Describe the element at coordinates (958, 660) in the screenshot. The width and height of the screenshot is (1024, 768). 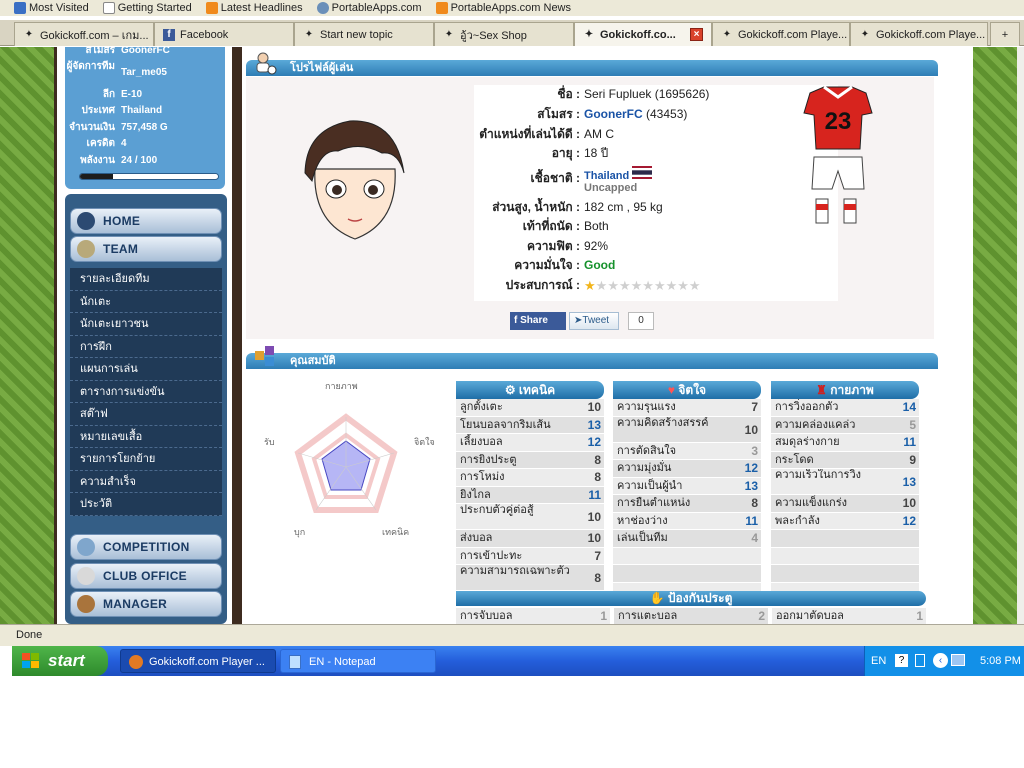
I see `network-icon` at that location.